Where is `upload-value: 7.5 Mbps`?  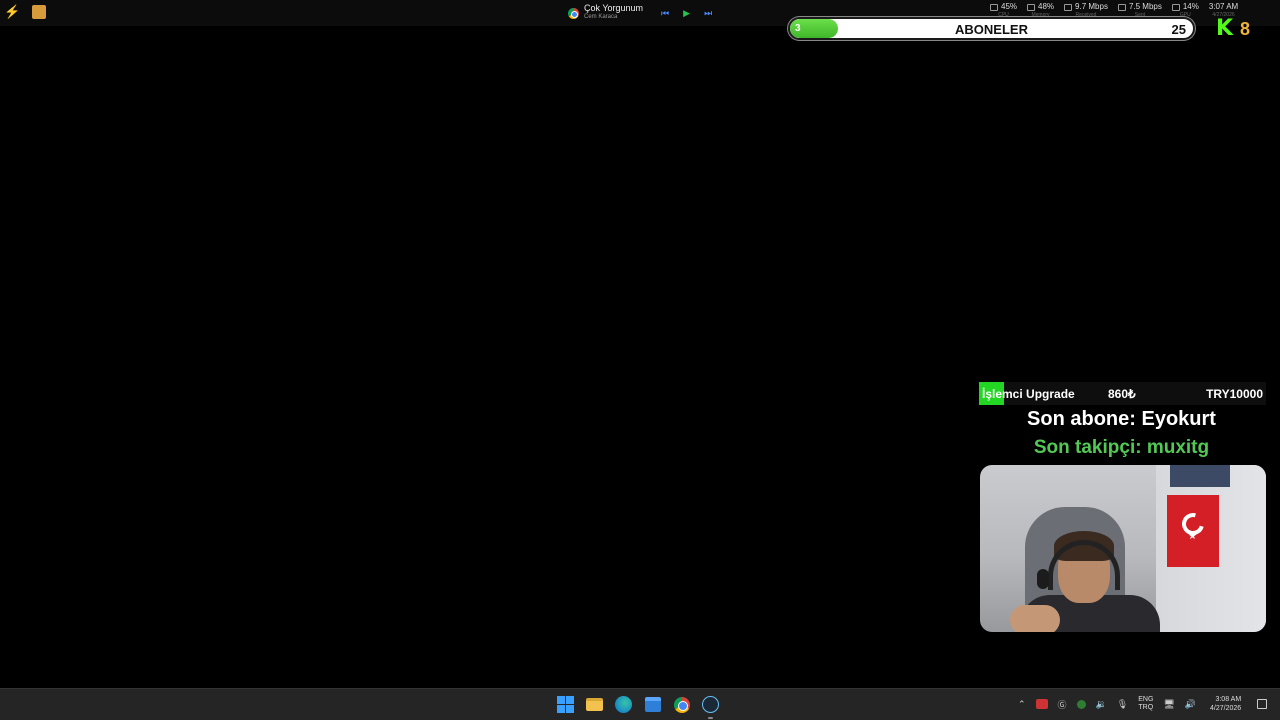
upload-value: 7.5 Mbps is located at coordinates (1145, 6).